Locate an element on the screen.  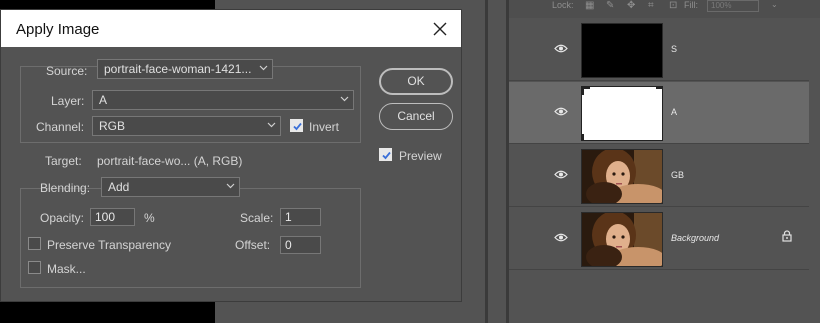
ok-button: OK is located at coordinates (416, 81).